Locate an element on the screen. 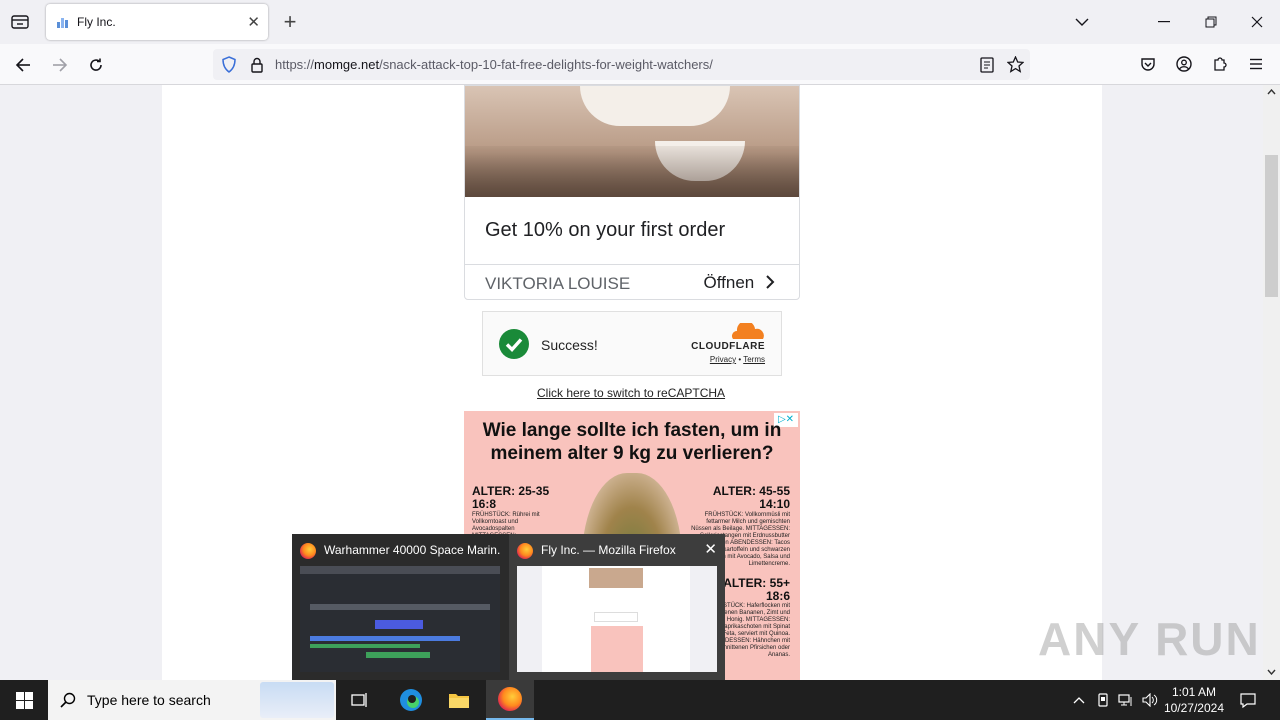 Image resolution: width=1280 pixels, height=720 pixels. tray-device-icon is located at coordinates (1103, 700).